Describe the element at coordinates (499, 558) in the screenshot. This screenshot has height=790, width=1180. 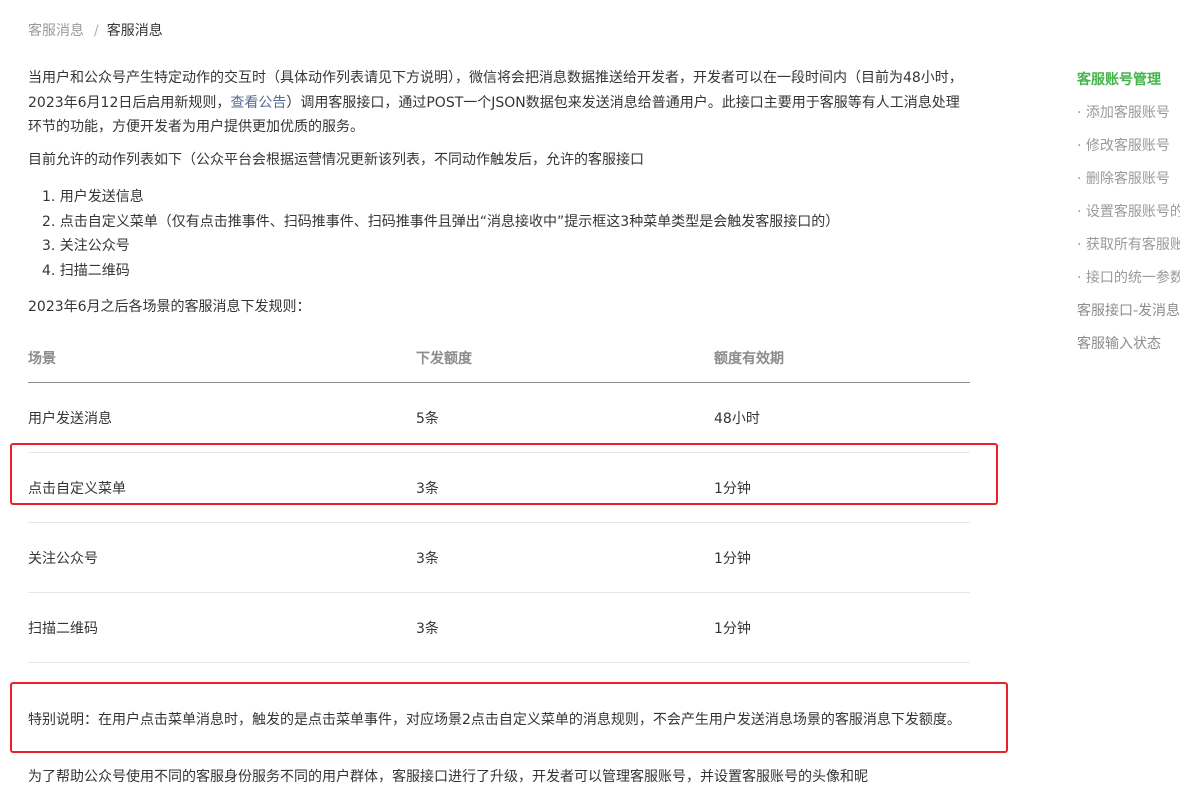
I see `table-row: 关注公众号 3条 1分钟` at that location.